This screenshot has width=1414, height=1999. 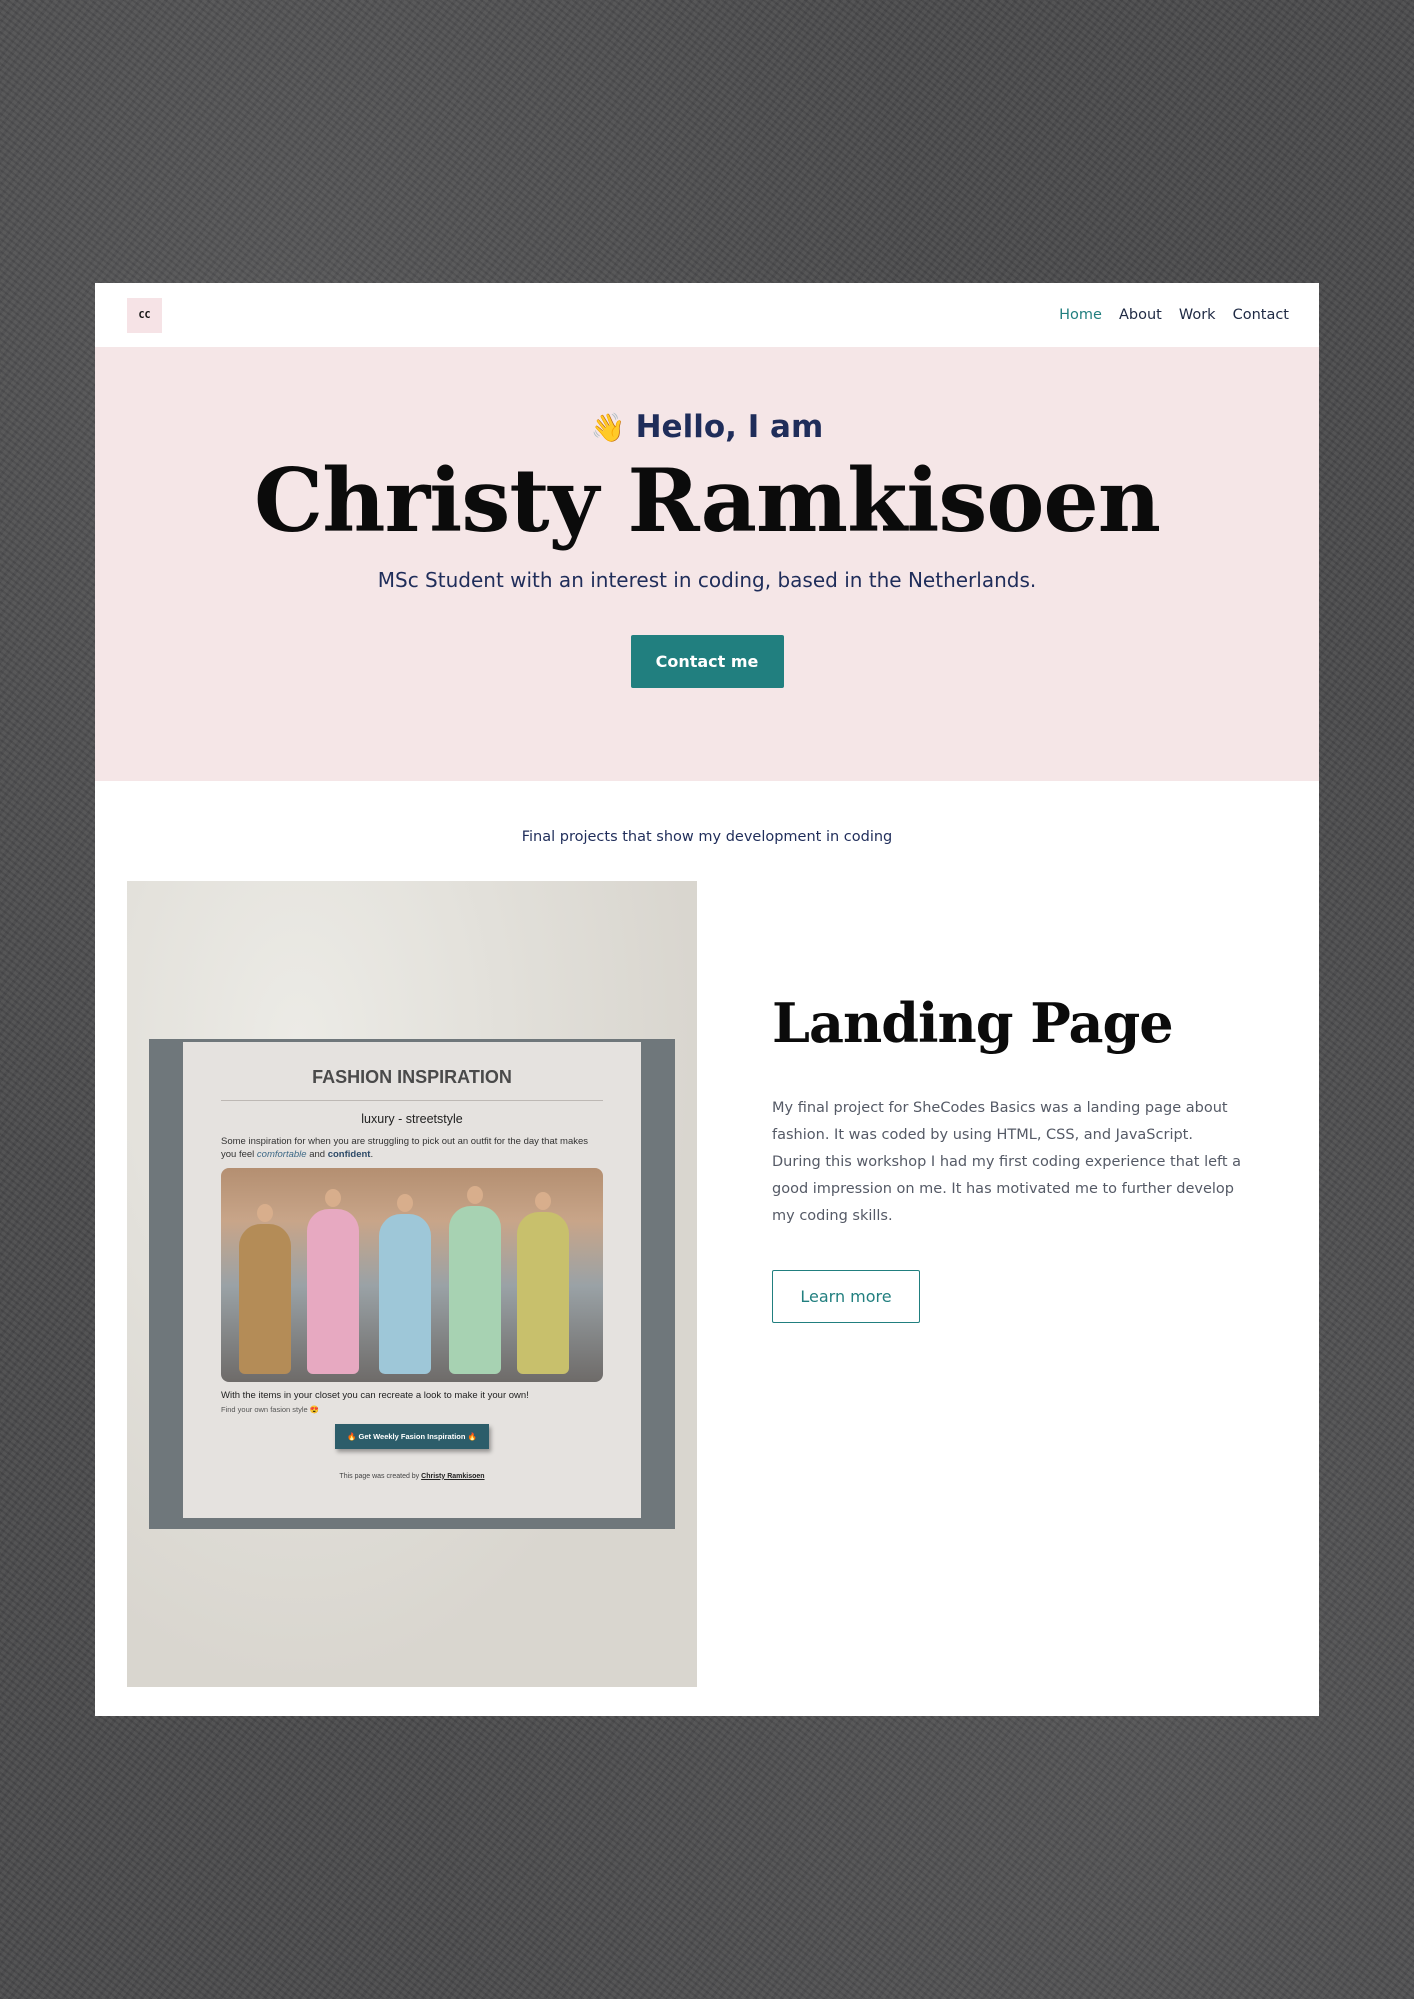 I want to click on preview-cta-button: 🔥 Get Weekly Fasion Inspiration 🔥, so click(x=412, y=1436).